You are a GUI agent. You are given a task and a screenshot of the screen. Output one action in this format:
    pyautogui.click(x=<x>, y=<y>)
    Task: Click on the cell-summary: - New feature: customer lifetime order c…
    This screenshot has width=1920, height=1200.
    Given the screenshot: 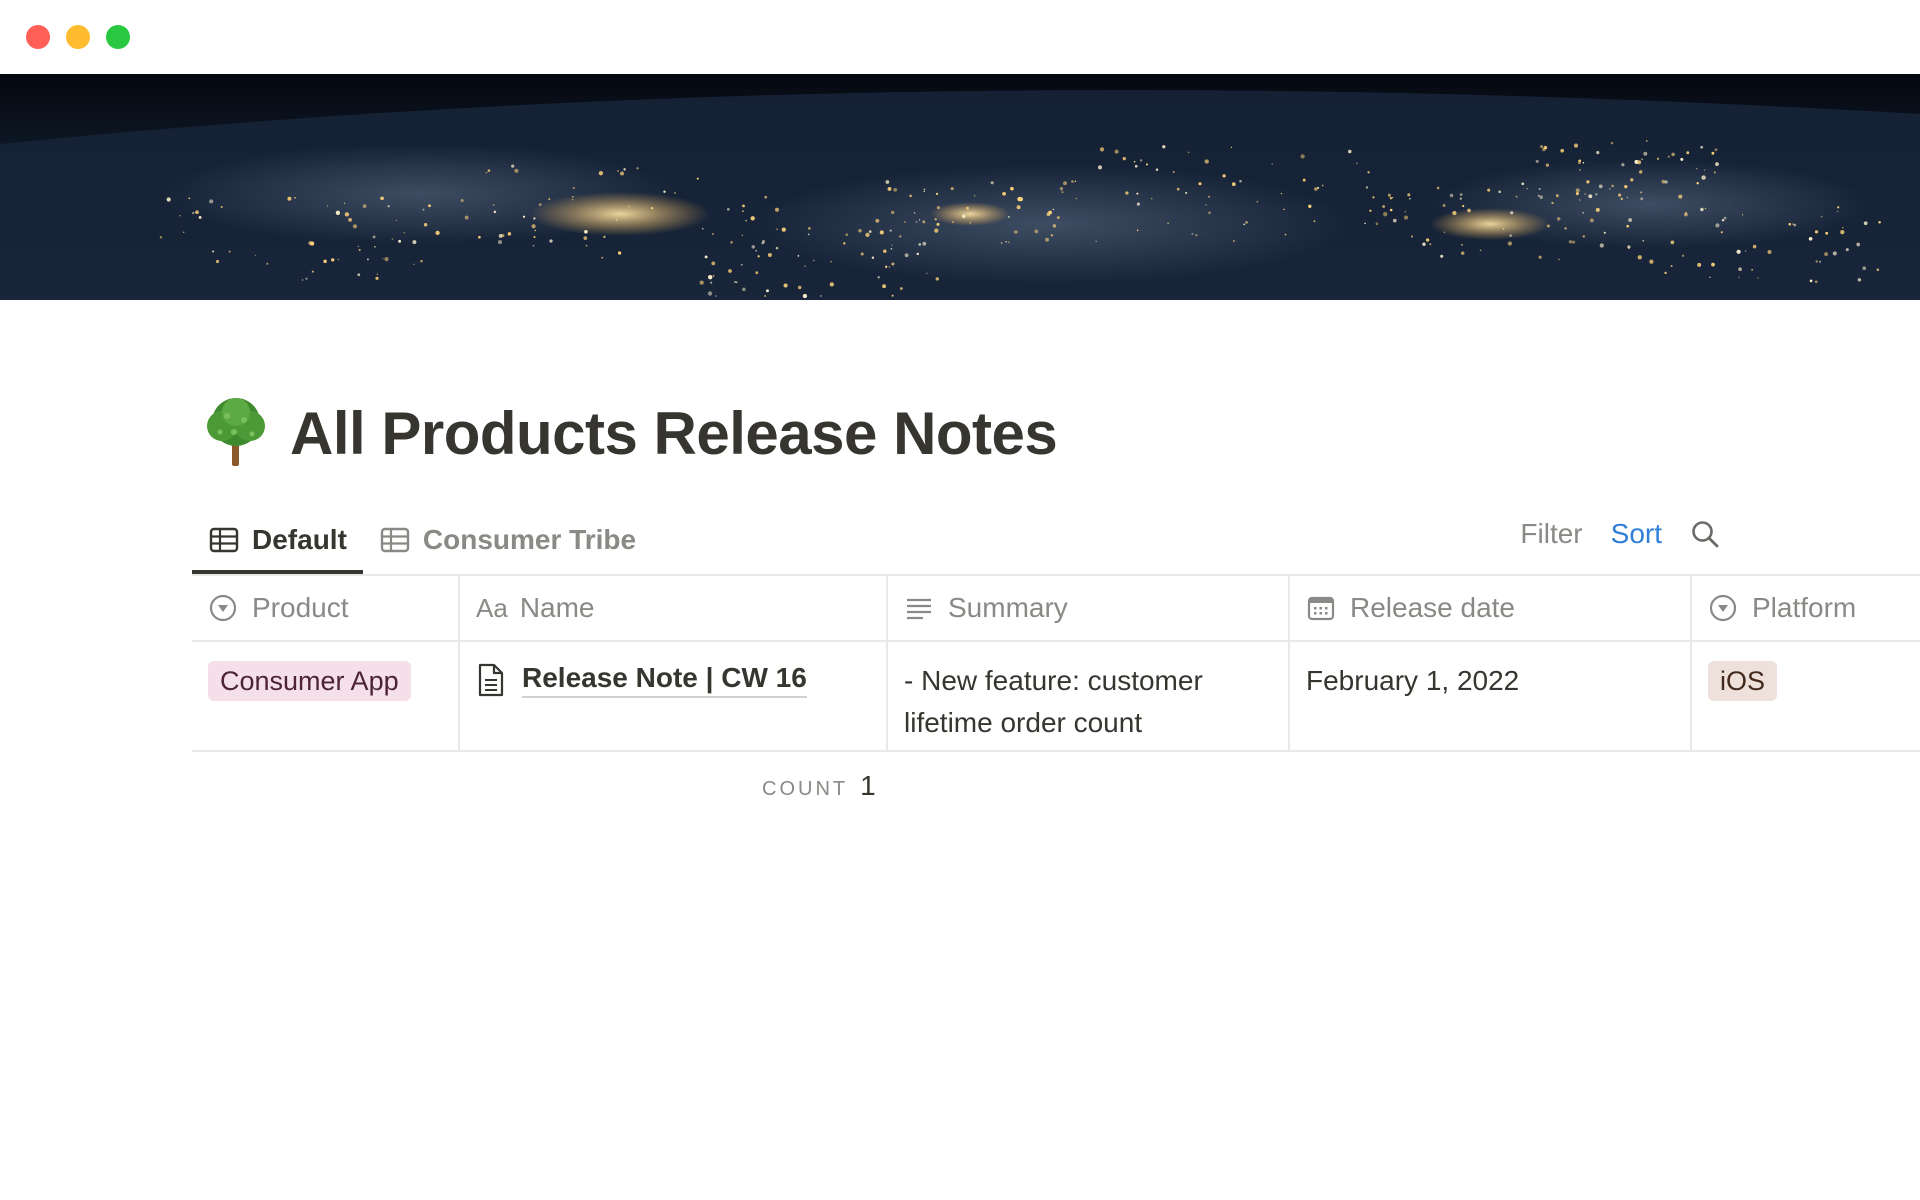 What is the action you would take?
    pyautogui.click(x=1089, y=696)
    